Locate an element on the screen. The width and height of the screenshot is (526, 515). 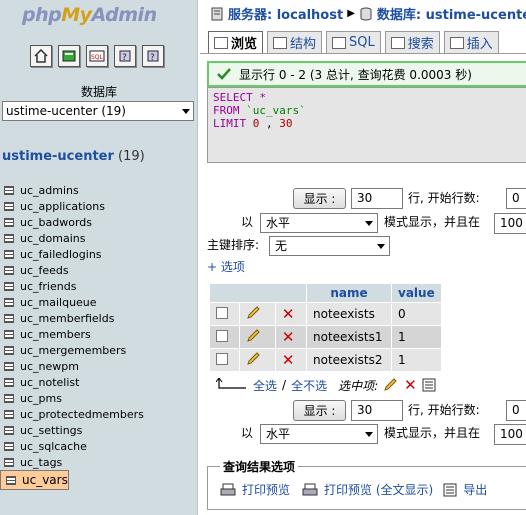
rows-input: 30 is located at coordinates (377, 198).